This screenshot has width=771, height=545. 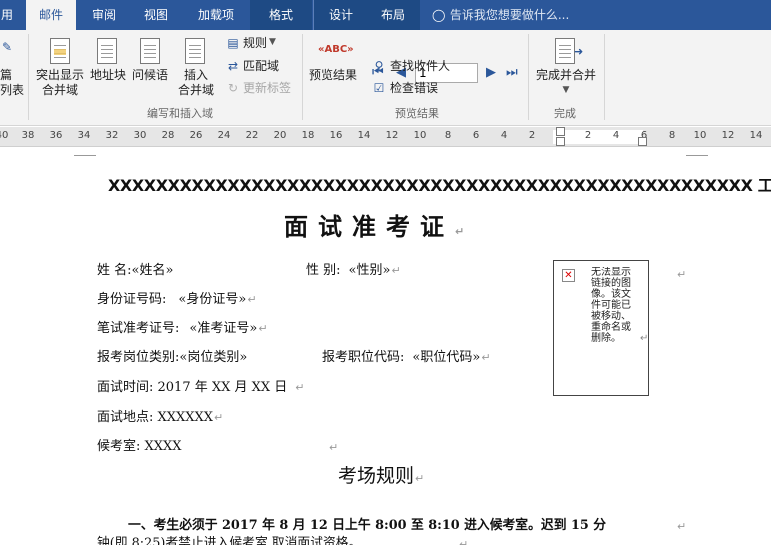 I want to click on check-errors-label: 检查错误, so click(x=414, y=88).